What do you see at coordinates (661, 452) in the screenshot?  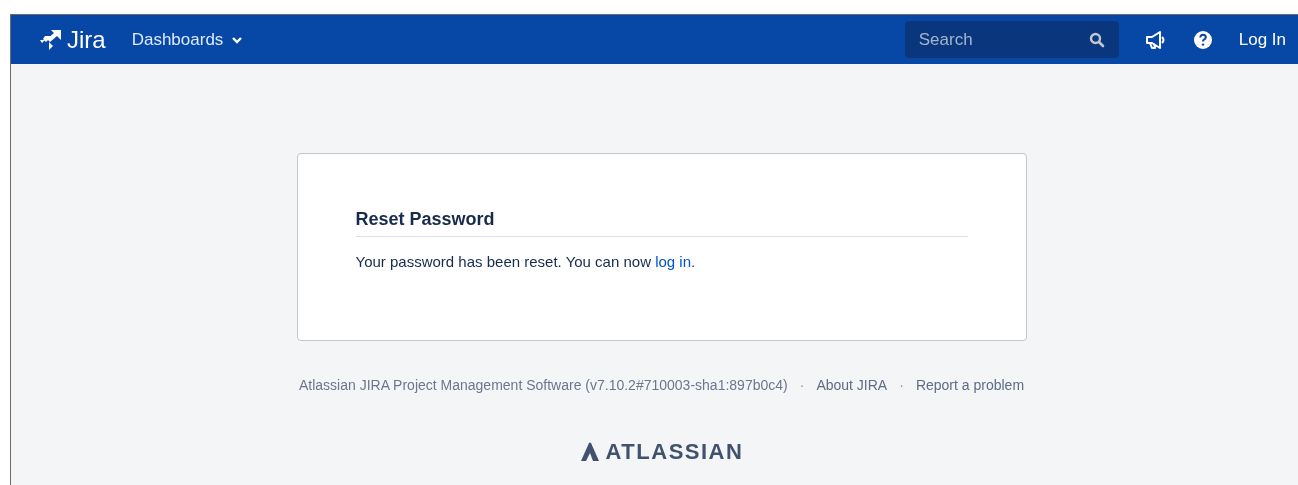 I see `atlassian-logo: ATLASSIAN` at bounding box center [661, 452].